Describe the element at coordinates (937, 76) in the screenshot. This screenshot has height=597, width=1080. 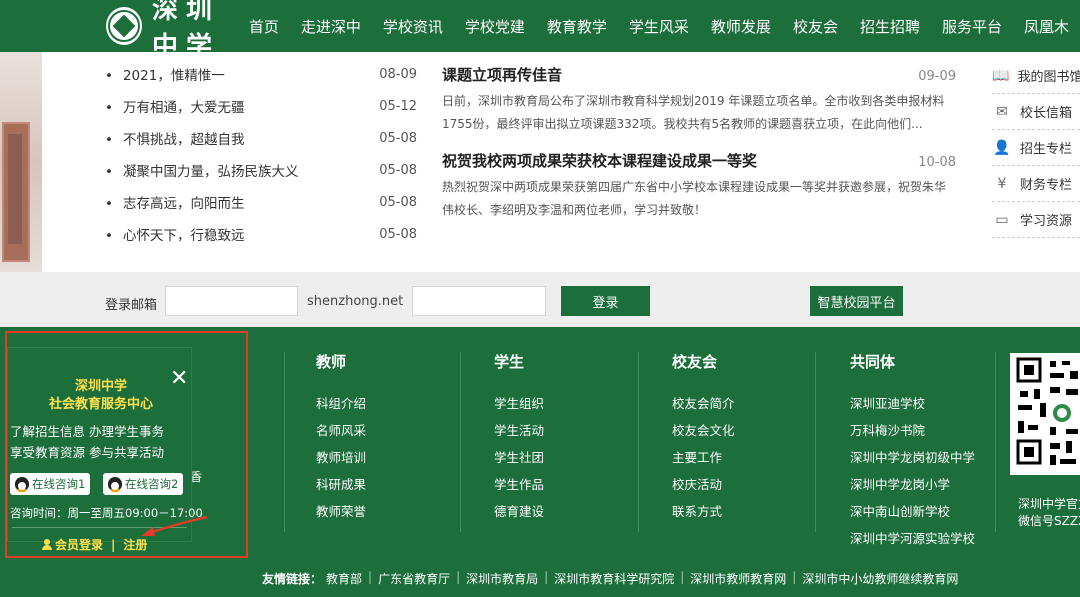
I see `article-date: 09-09` at that location.